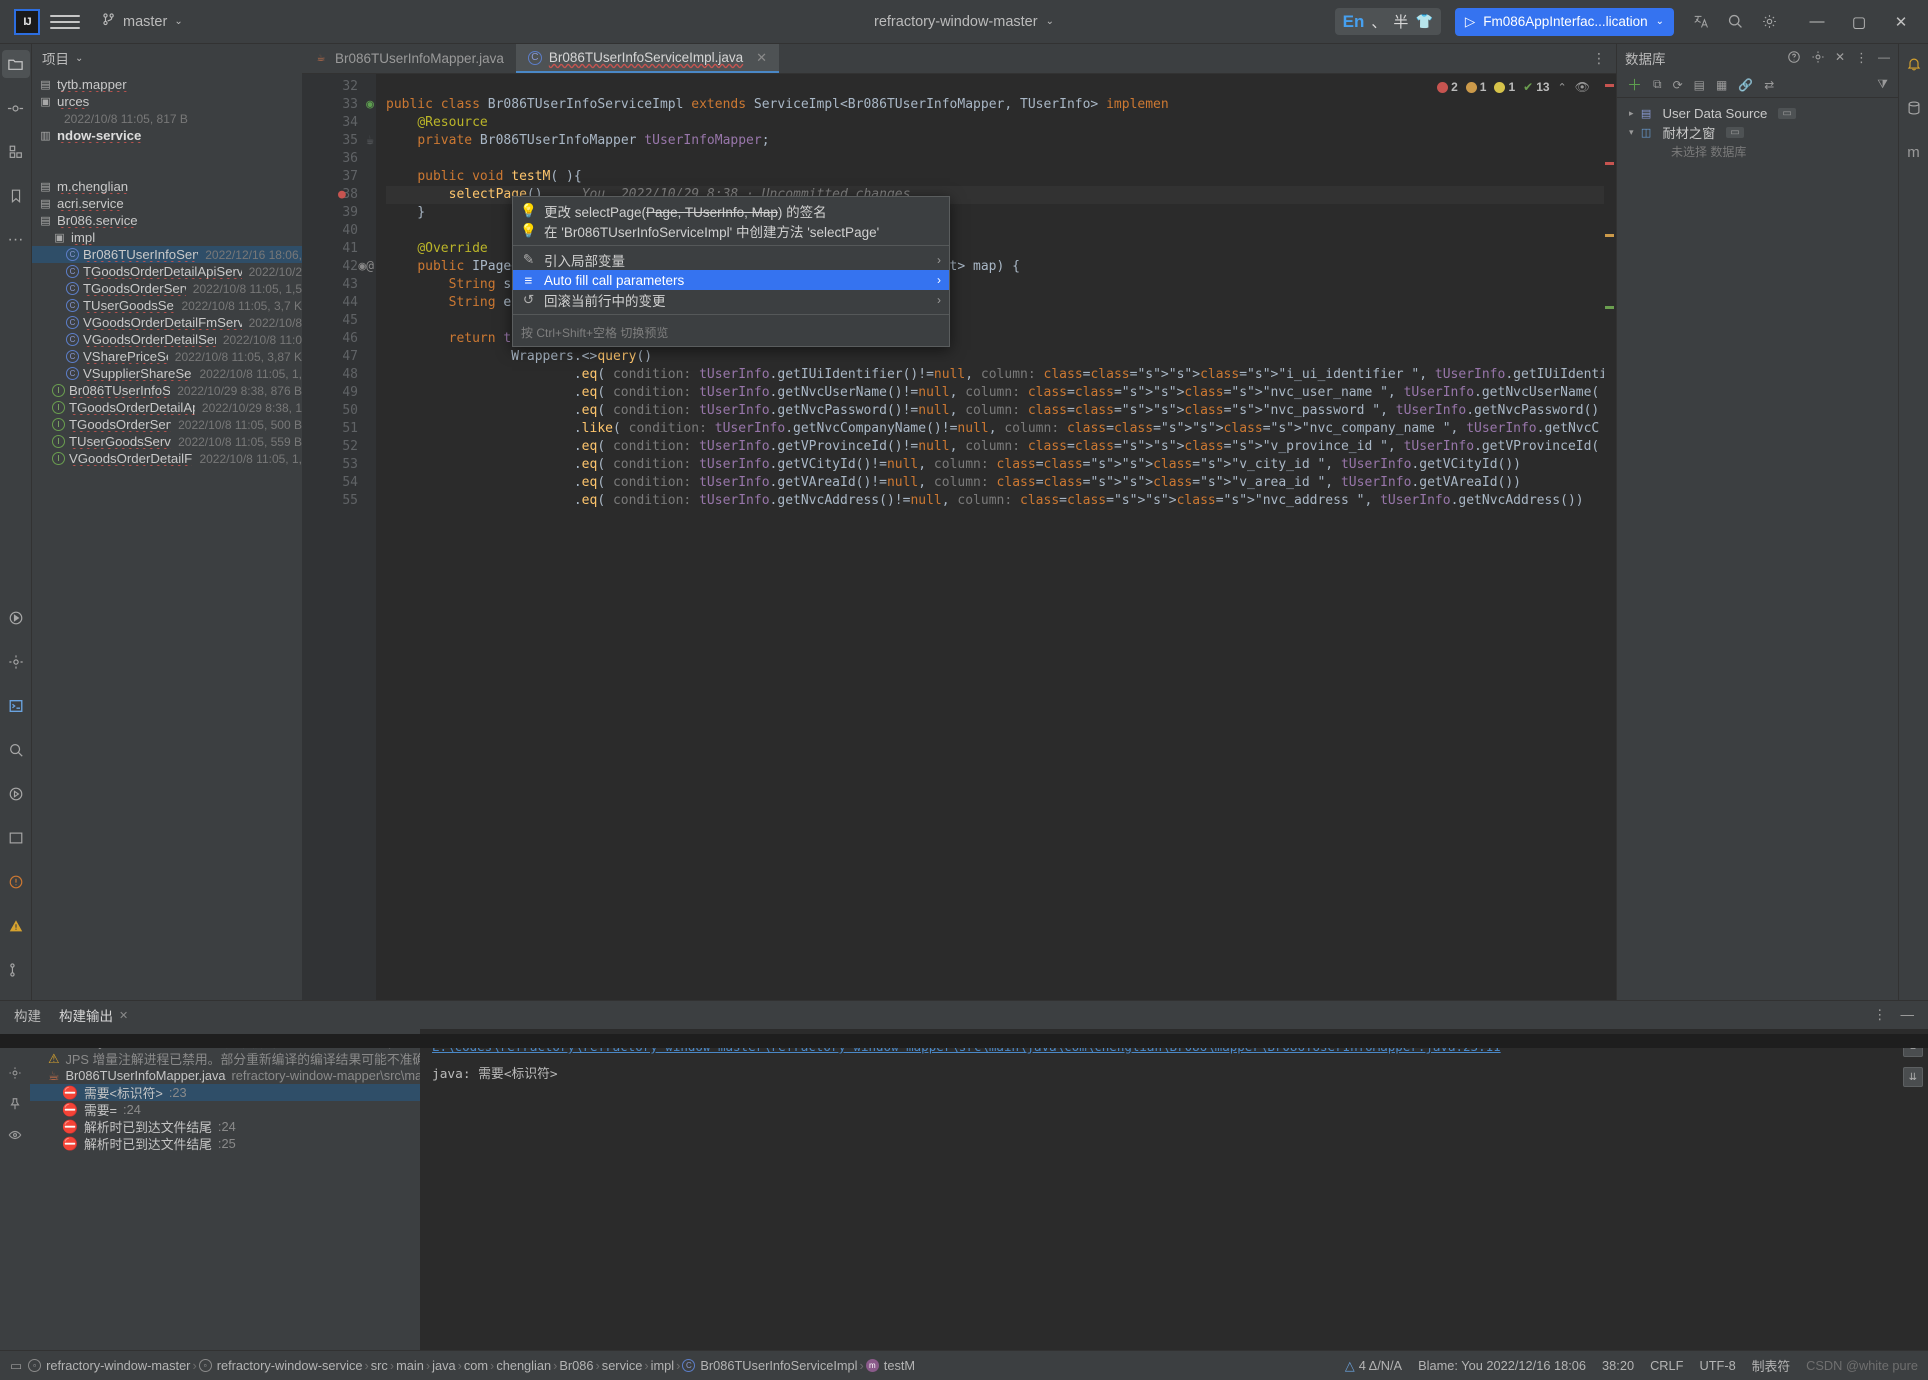 The width and height of the screenshot is (1928, 1380). I want to click on editor-more-icon: ⋮, so click(1599, 58).